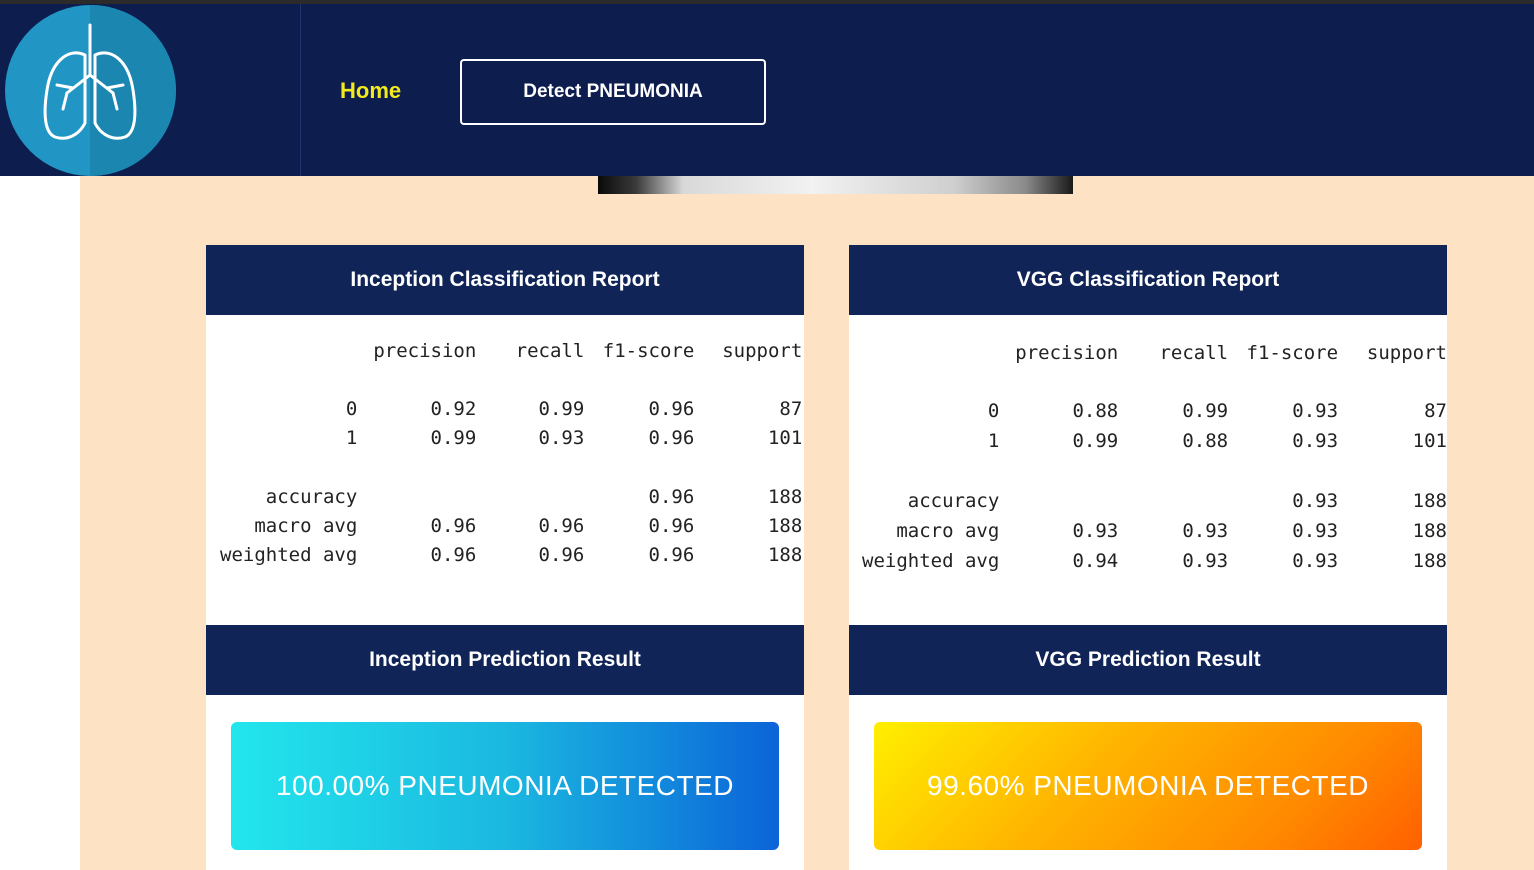 This screenshot has height=870, width=1534. What do you see at coordinates (1154, 415) in the screenshot?
I see `report-row: 0 0.88 0.99 0.93 87` at bounding box center [1154, 415].